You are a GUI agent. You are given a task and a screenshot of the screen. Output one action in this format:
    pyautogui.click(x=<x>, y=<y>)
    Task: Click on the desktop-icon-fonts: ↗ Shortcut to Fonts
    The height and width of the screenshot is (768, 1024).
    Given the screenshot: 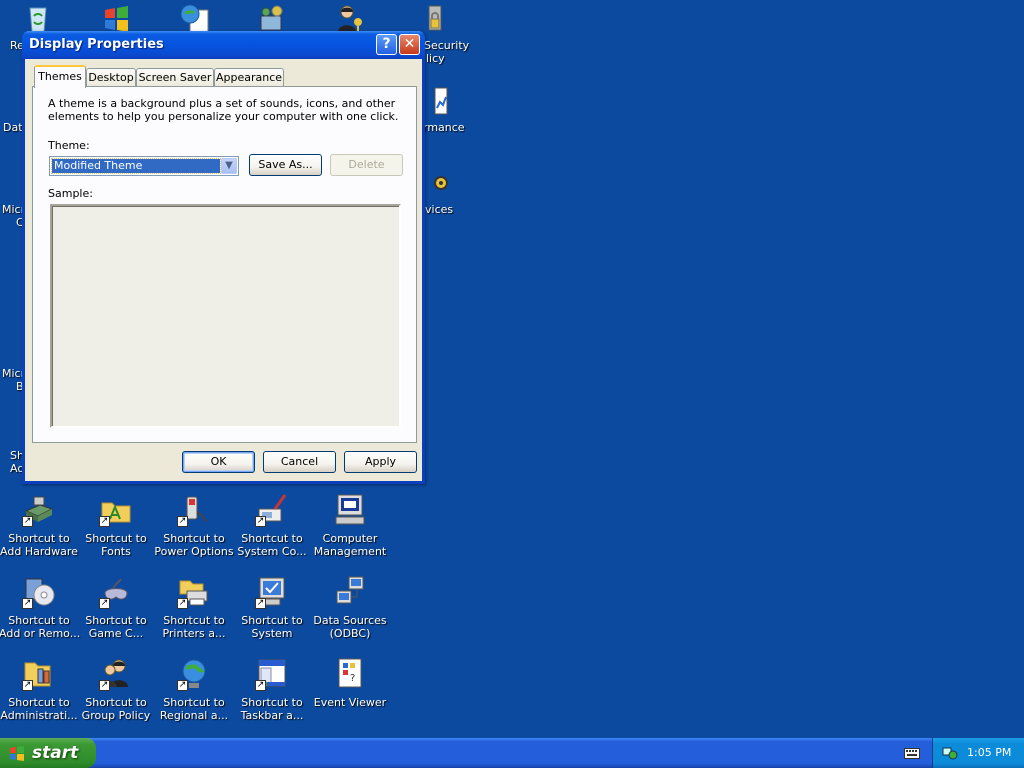 What is the action you would take?
    pyautogui.click(x=116, y=525)
    